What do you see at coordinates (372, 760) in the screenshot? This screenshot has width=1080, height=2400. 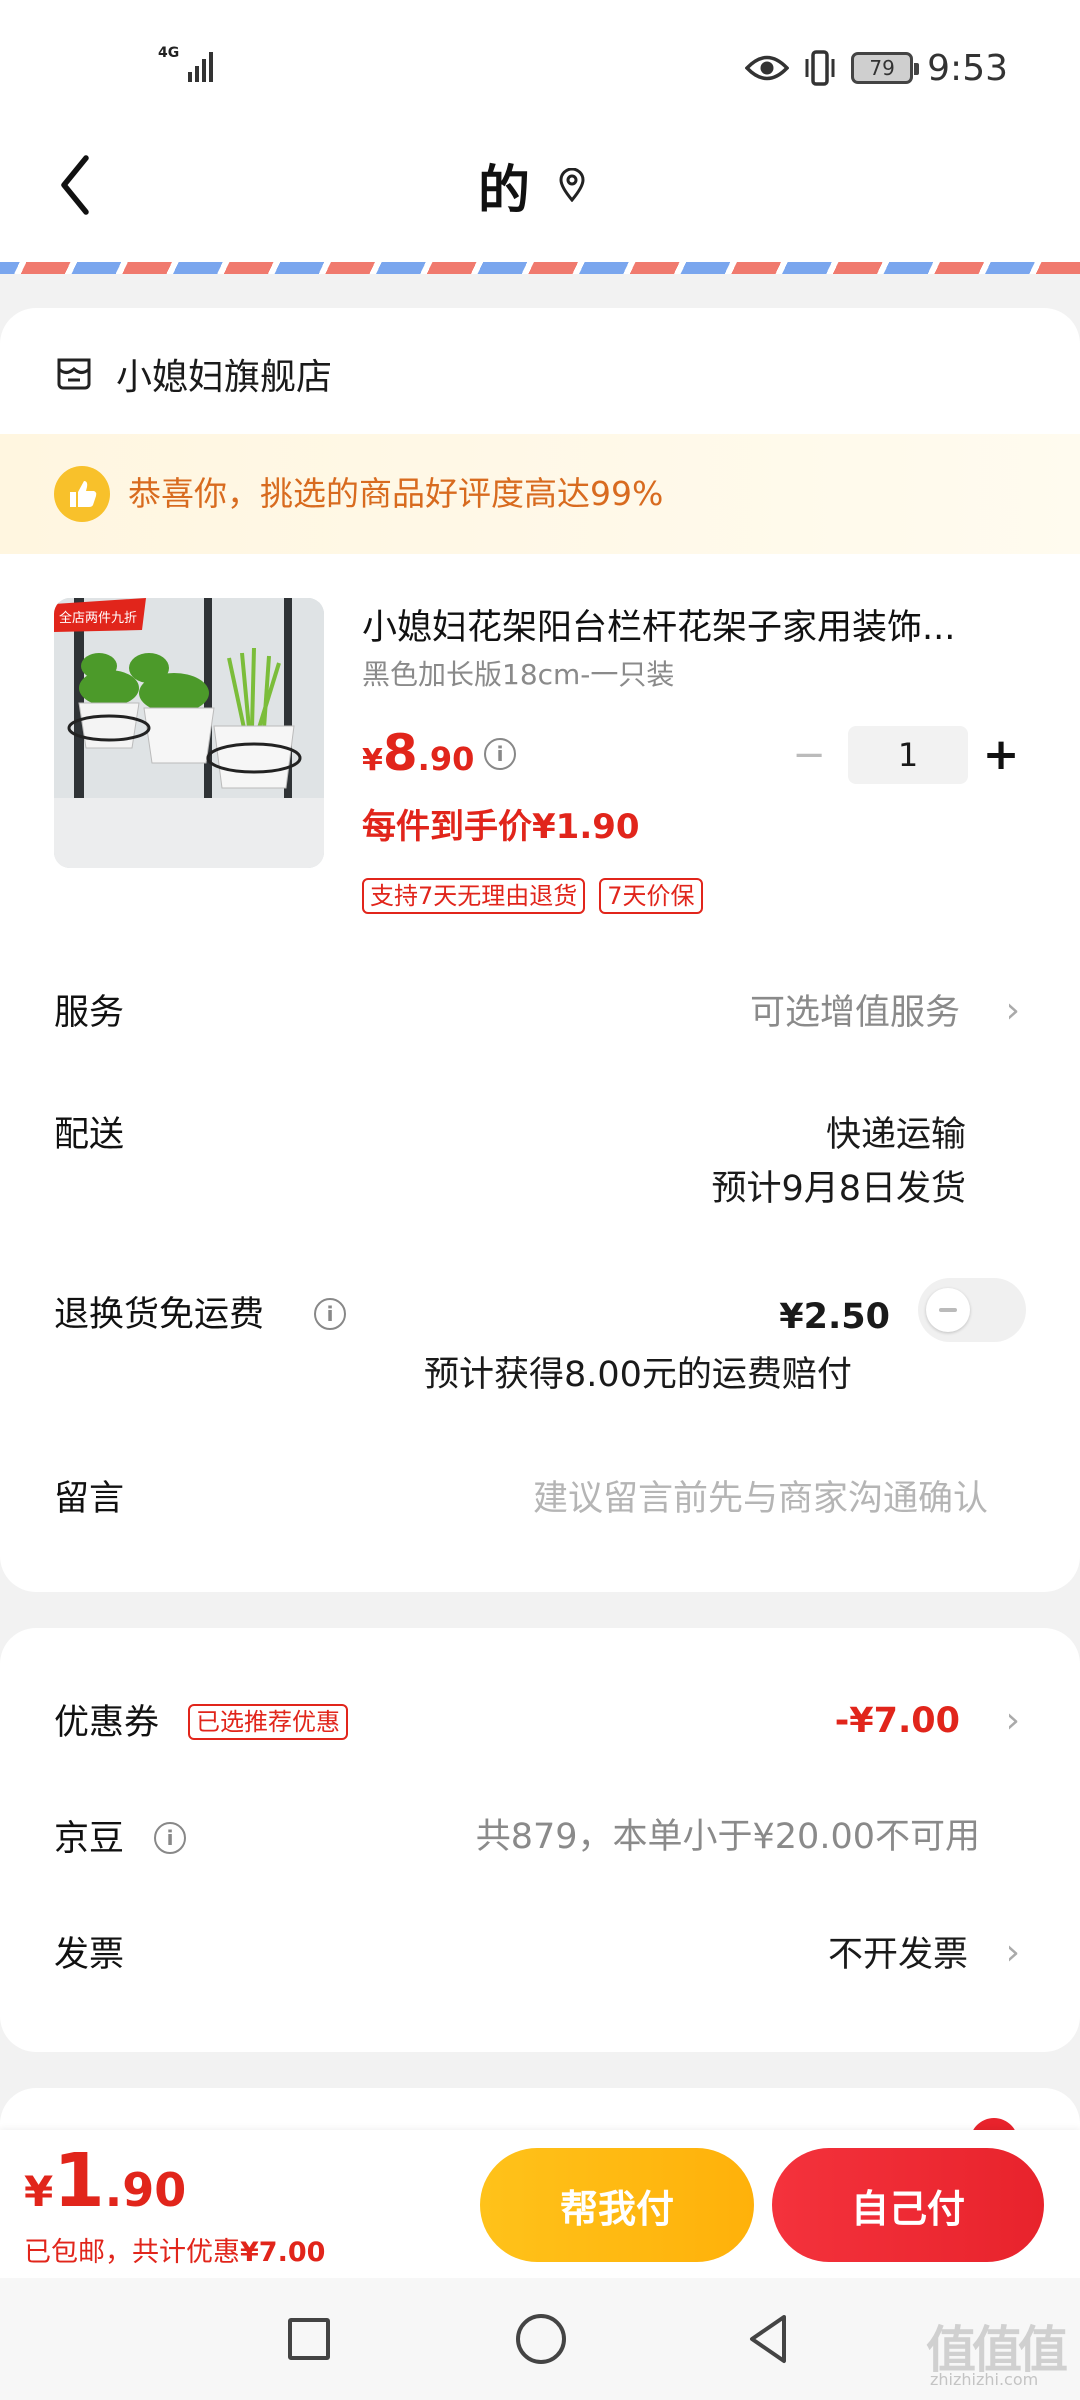 I see `price-currency: ¥` at bounding box center [372, 760].